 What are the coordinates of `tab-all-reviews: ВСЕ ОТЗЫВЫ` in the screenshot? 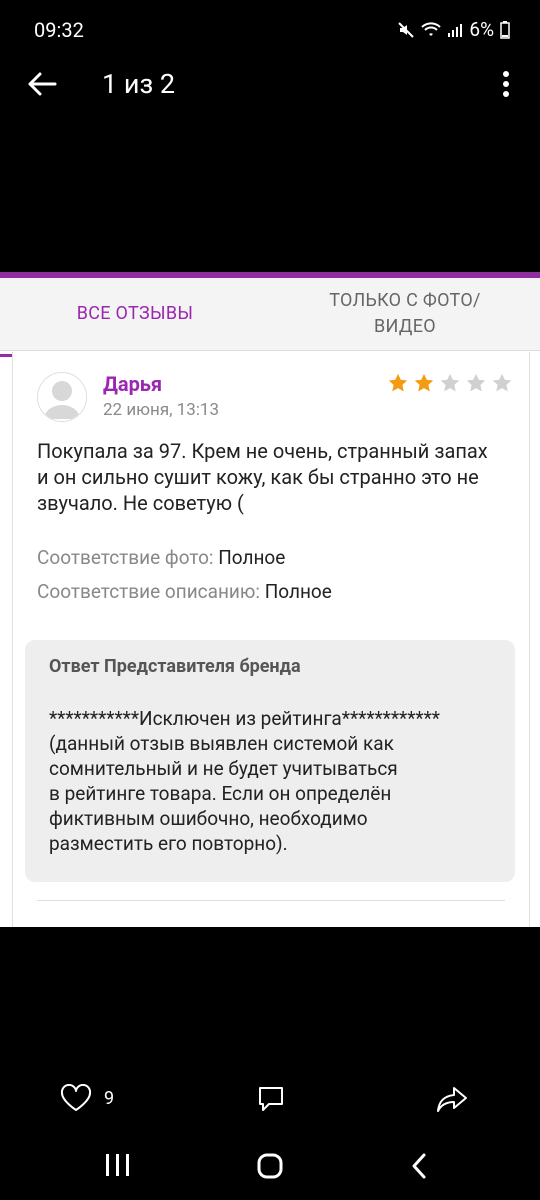 It's located at (135, 314).